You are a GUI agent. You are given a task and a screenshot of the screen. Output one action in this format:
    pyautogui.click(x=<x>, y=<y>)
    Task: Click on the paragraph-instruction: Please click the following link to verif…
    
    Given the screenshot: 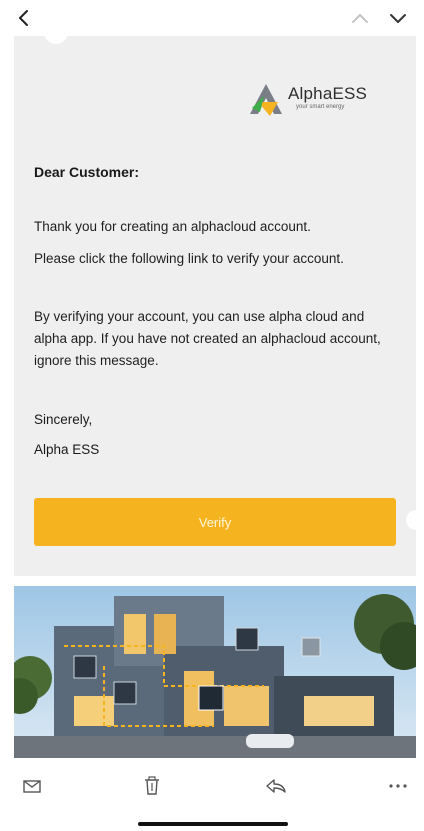 What is the action you would take?
    pyautogui.click(x=189, y=258)
    